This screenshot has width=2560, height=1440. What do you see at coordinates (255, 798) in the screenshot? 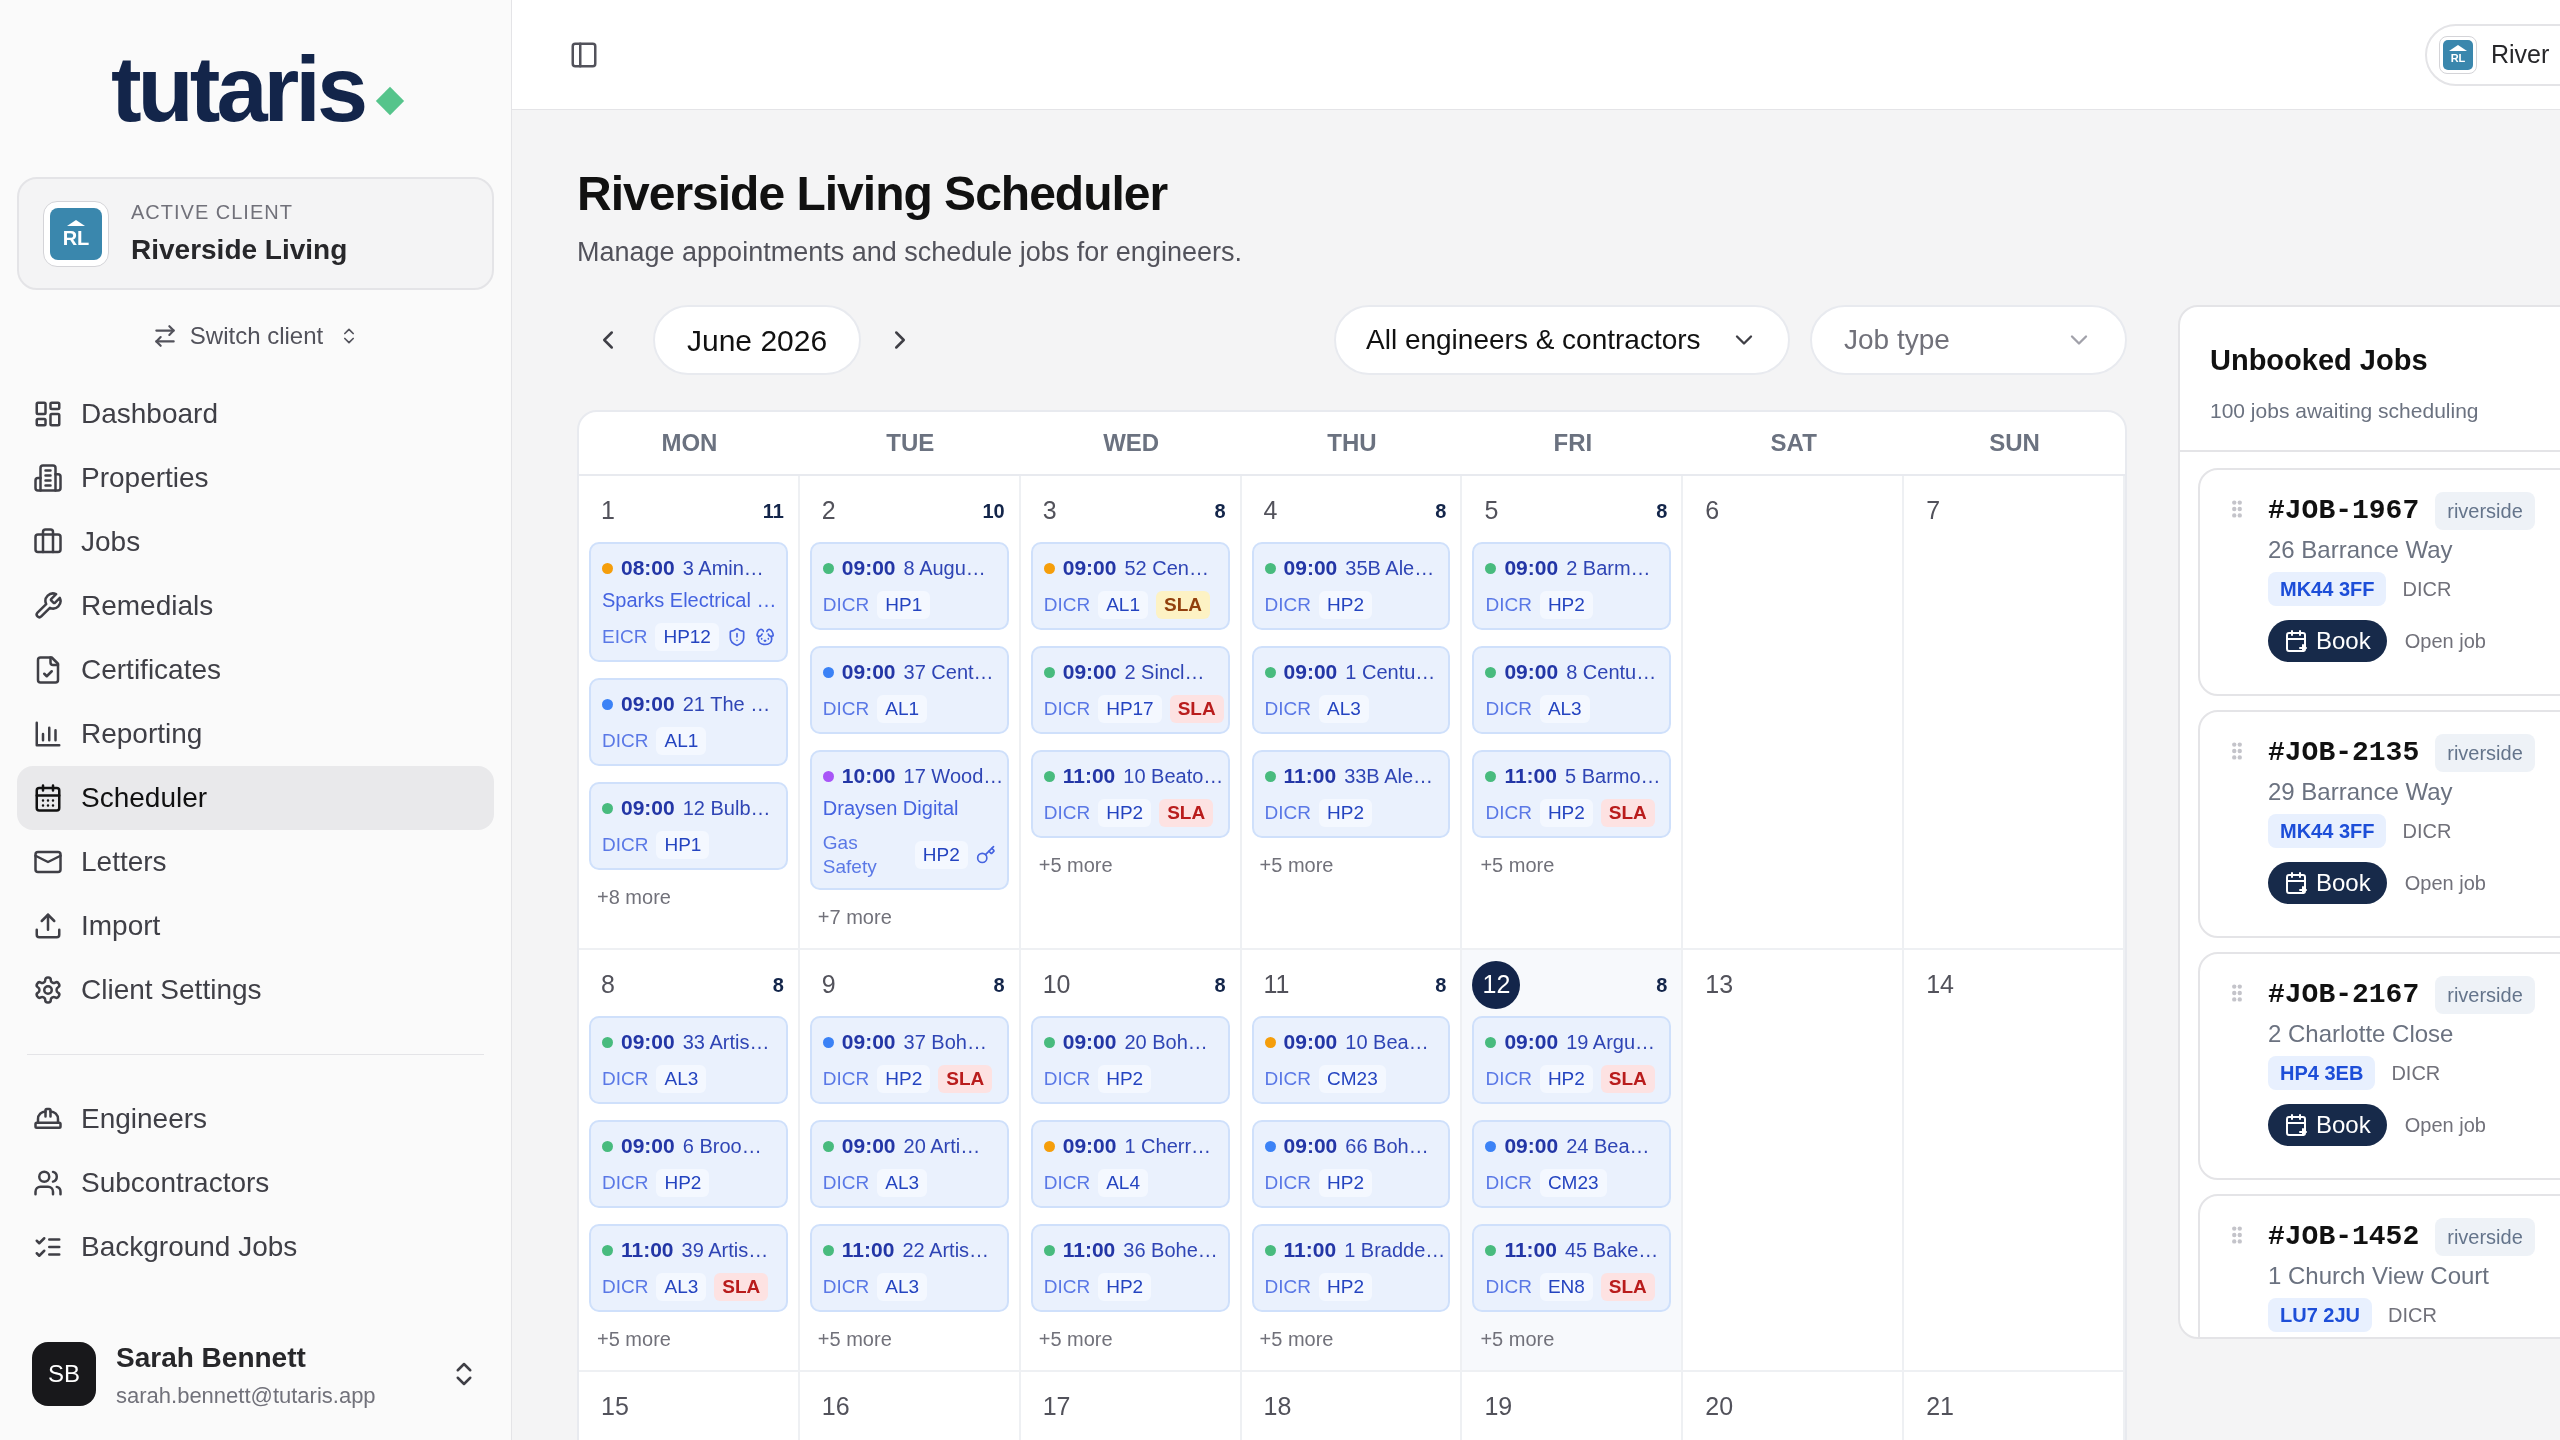
I see `nav-item: Scheduler` at bounding box center [255, 798].